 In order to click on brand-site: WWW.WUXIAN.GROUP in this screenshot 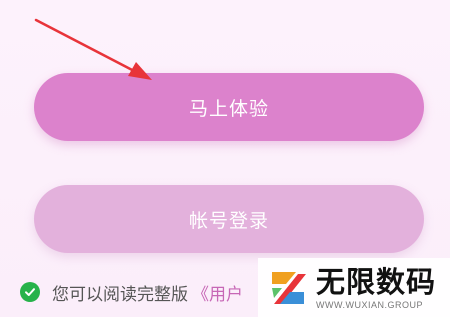, I will do `click(369, 304)`.